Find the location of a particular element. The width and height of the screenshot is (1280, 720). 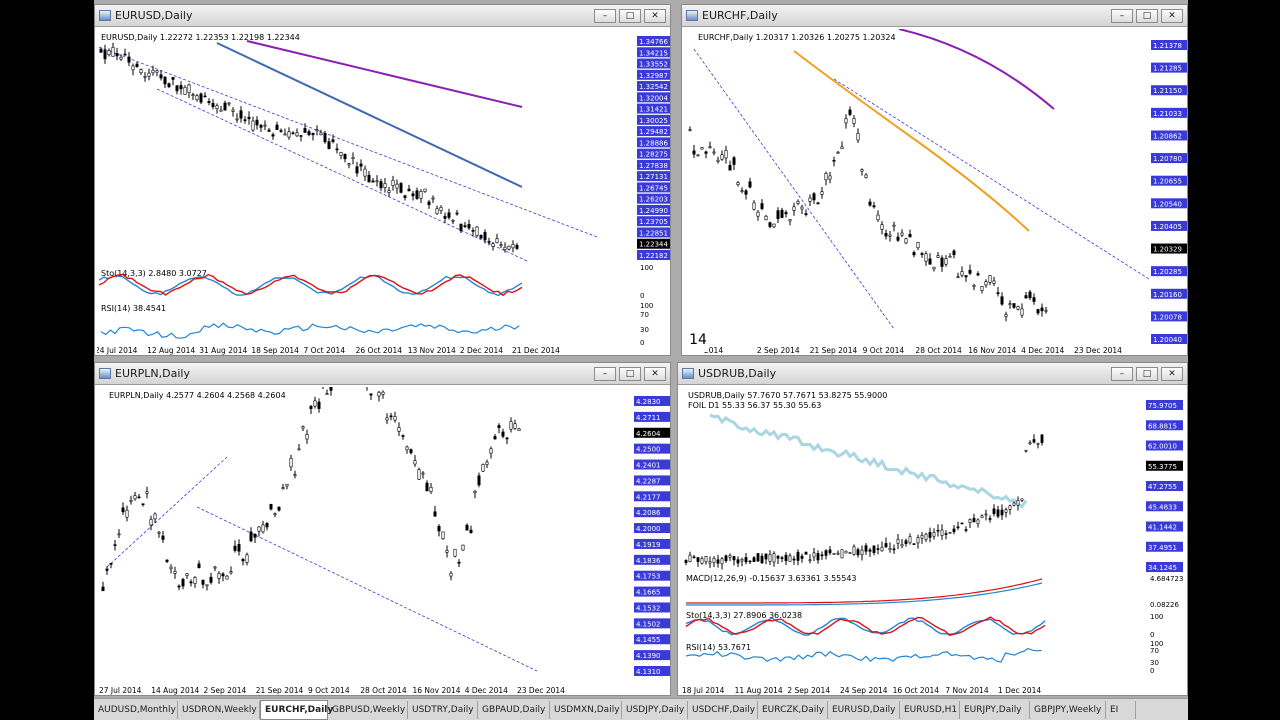

chart-tab: EURJPY,Daily is located at coordinates (995, 710).